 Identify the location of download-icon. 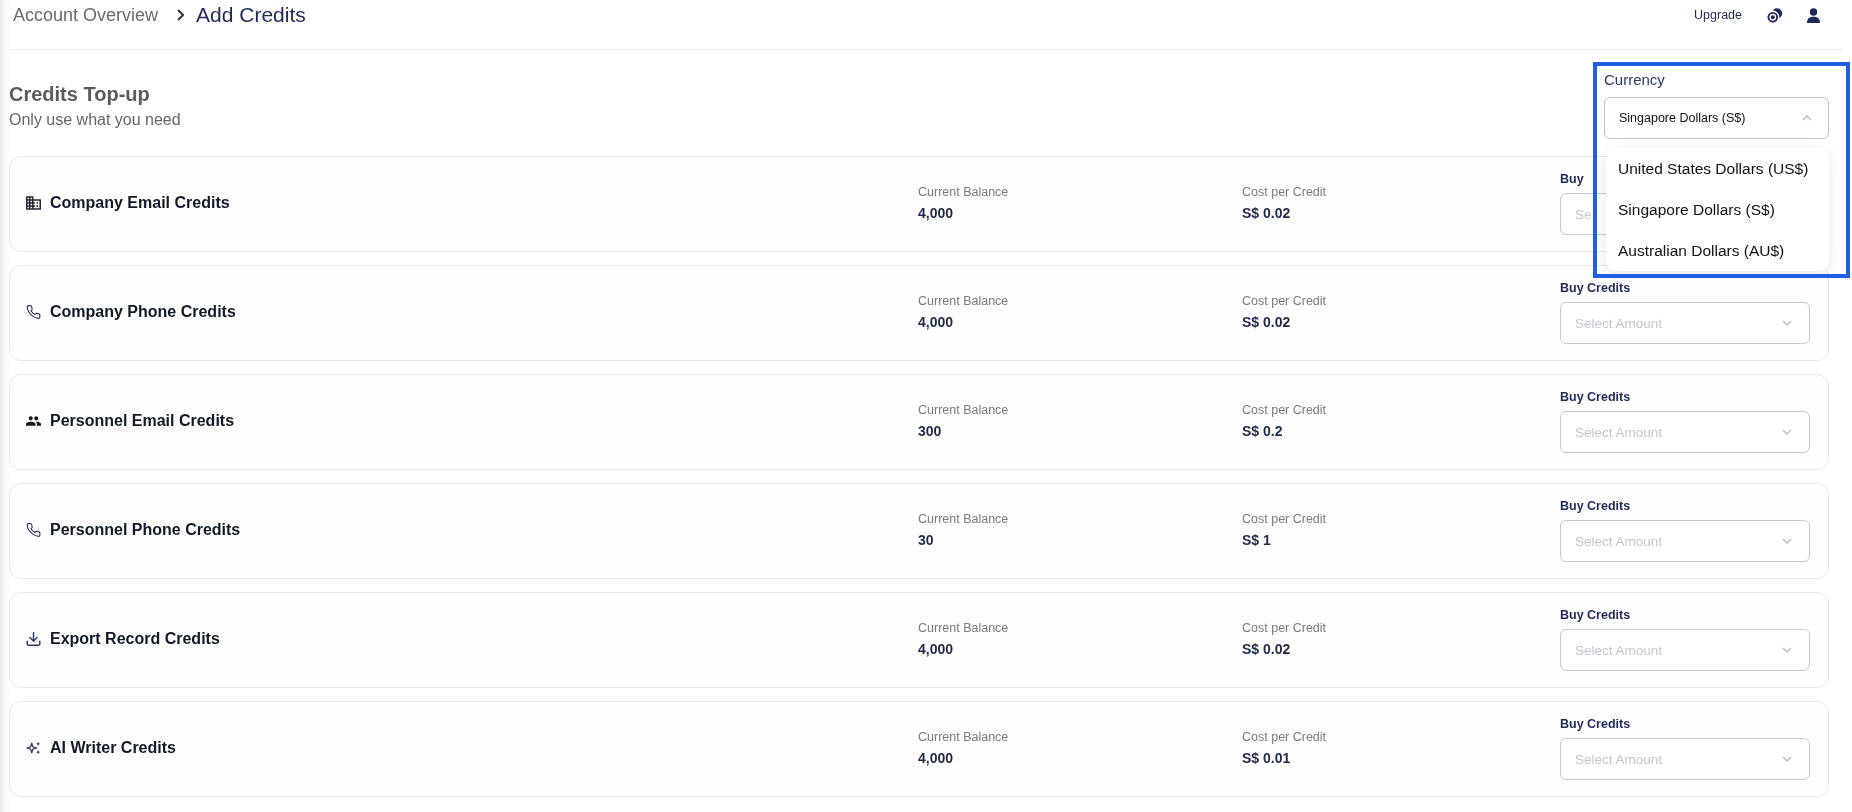
(33, 639).